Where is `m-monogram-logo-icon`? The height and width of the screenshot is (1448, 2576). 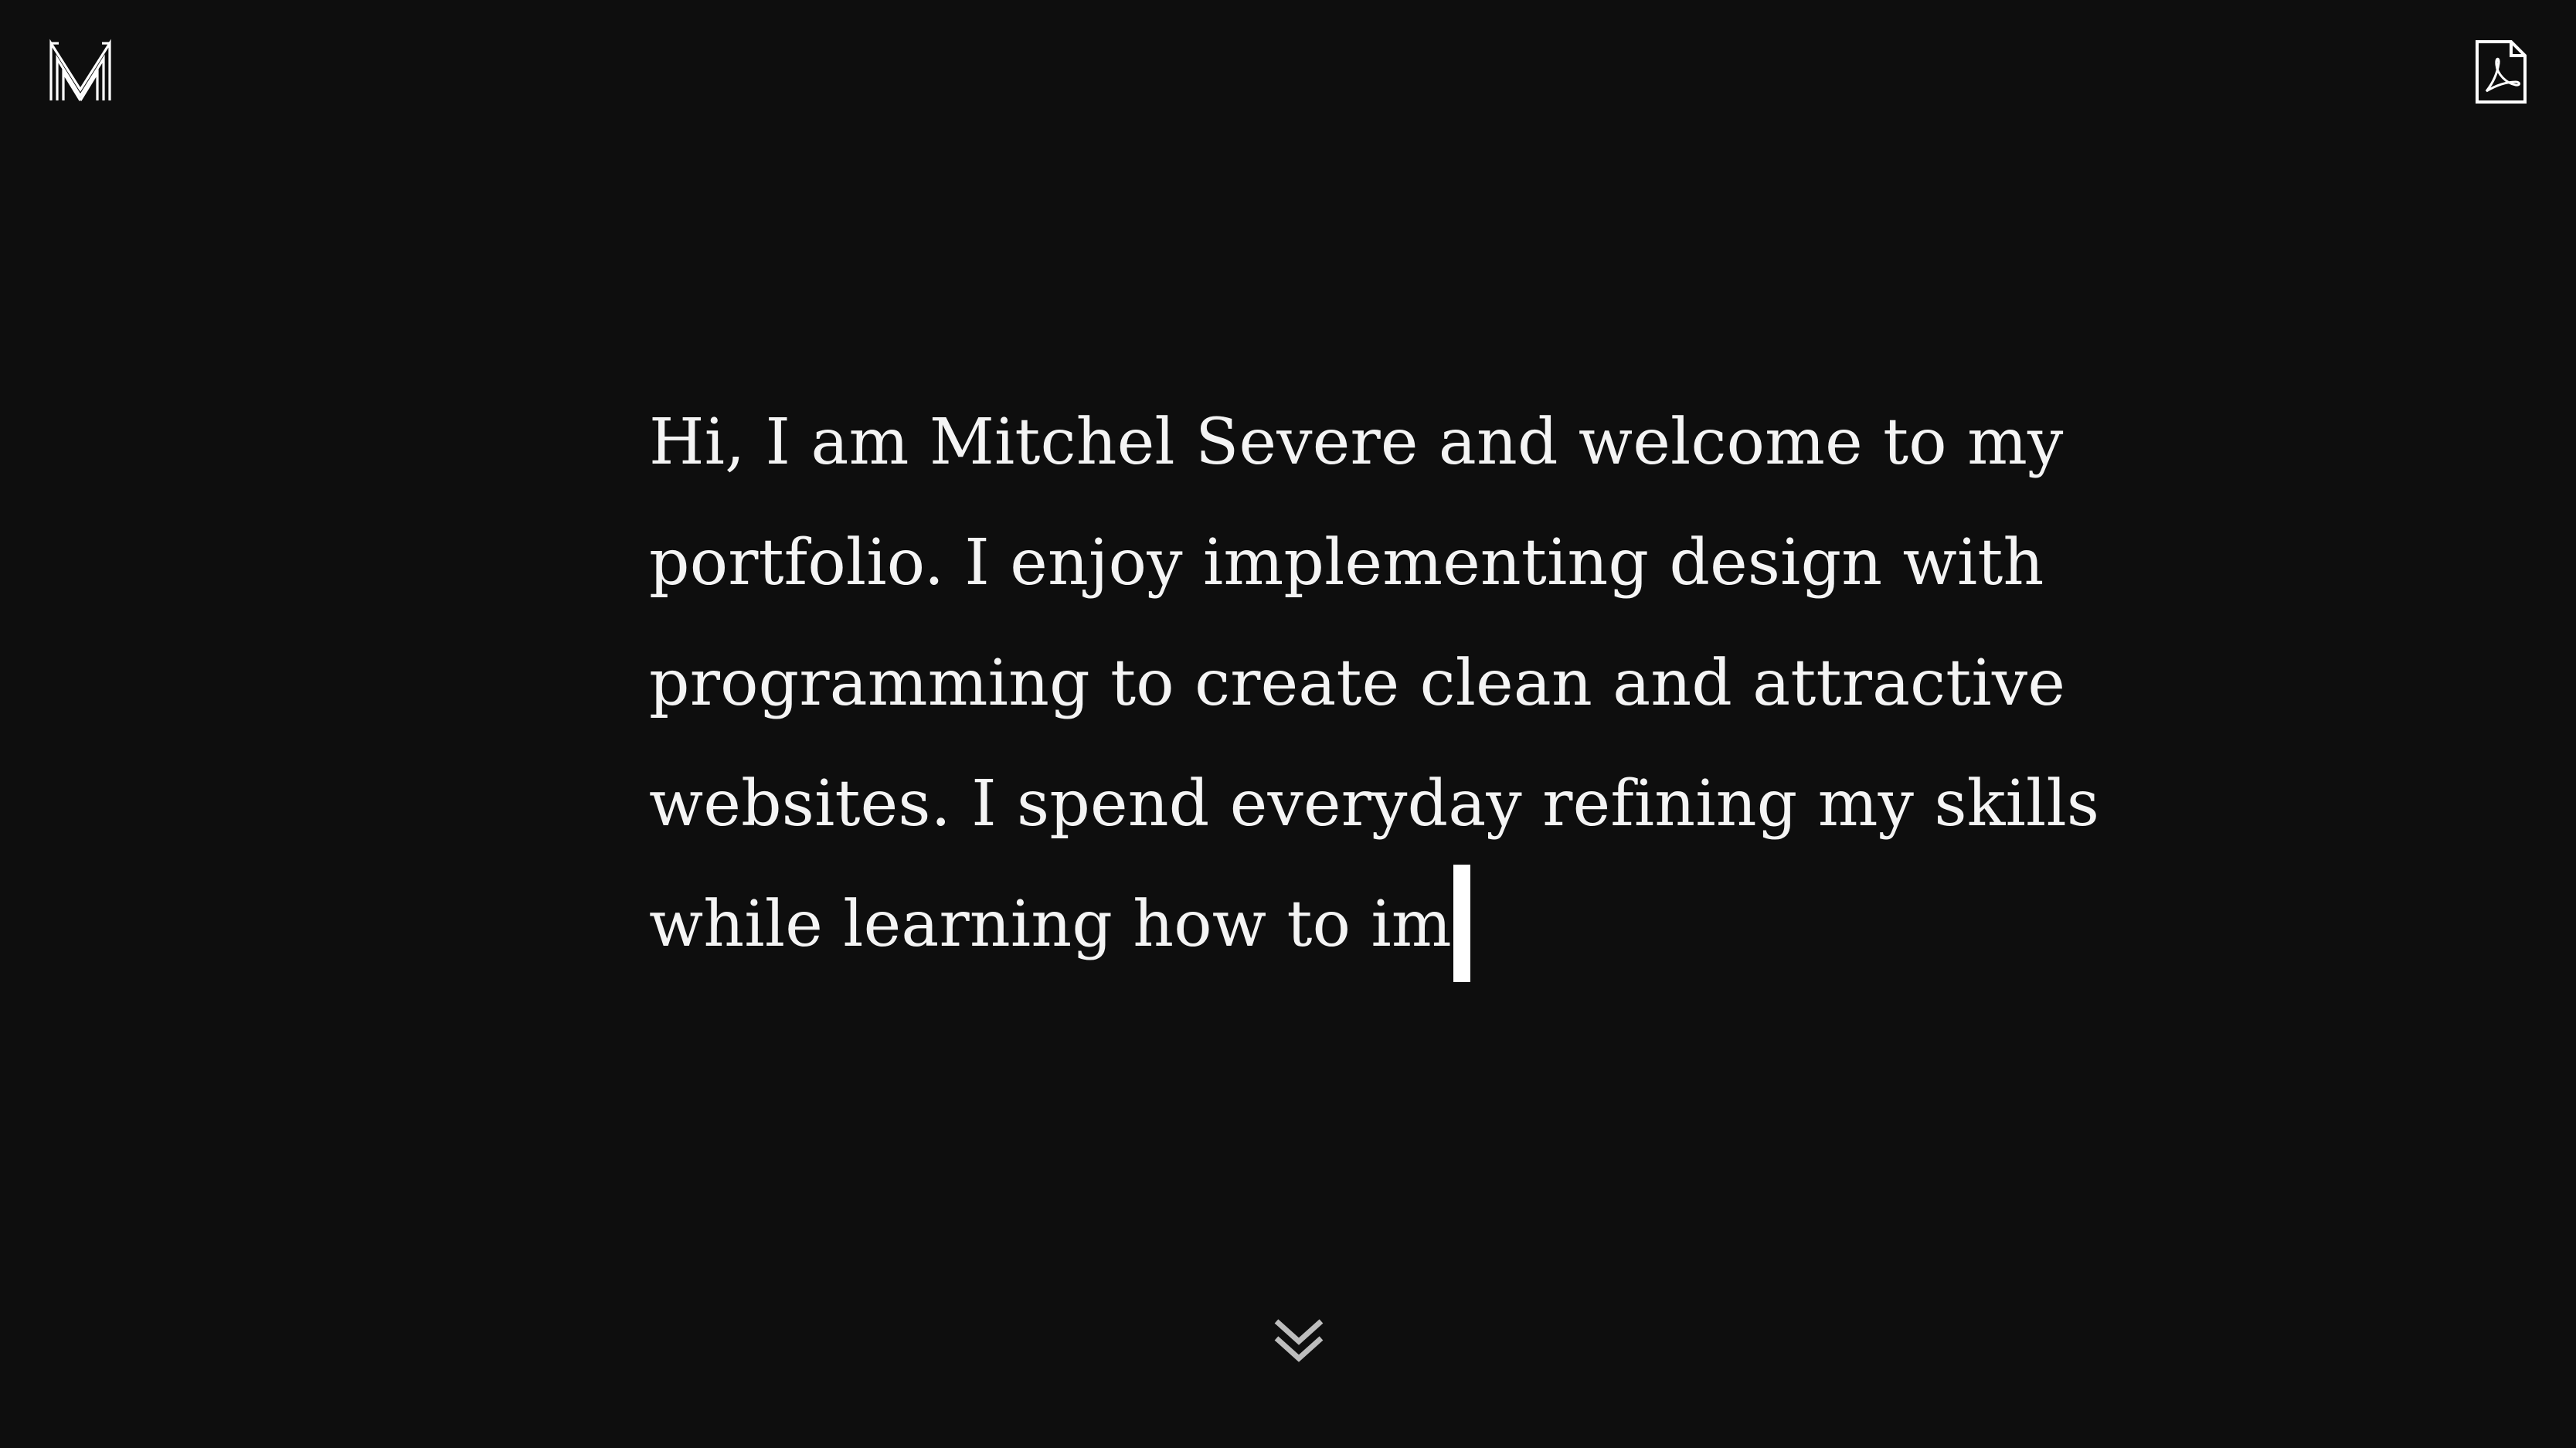
m-monogram-logo-icon is located at coordinates (80, 71).